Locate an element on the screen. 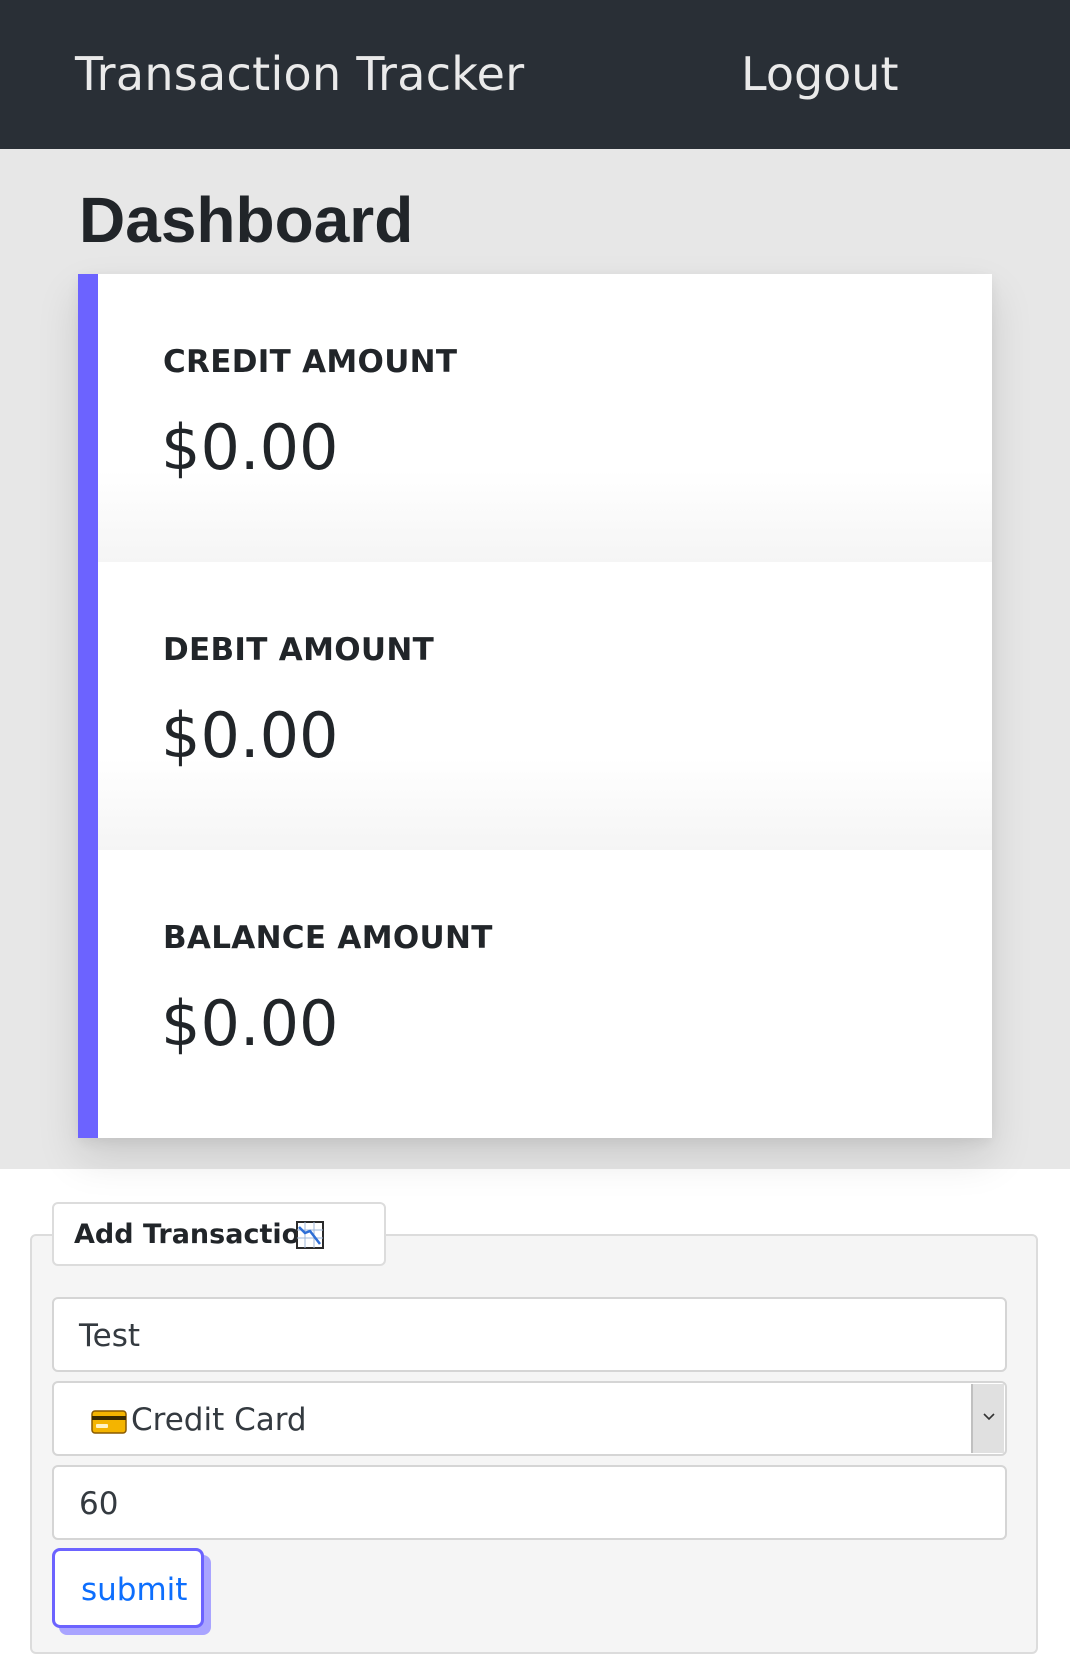 This screenshot has height=1654, width=1070. add-transaction-legend: Add Transaction is located at coordinates (219, 1234).